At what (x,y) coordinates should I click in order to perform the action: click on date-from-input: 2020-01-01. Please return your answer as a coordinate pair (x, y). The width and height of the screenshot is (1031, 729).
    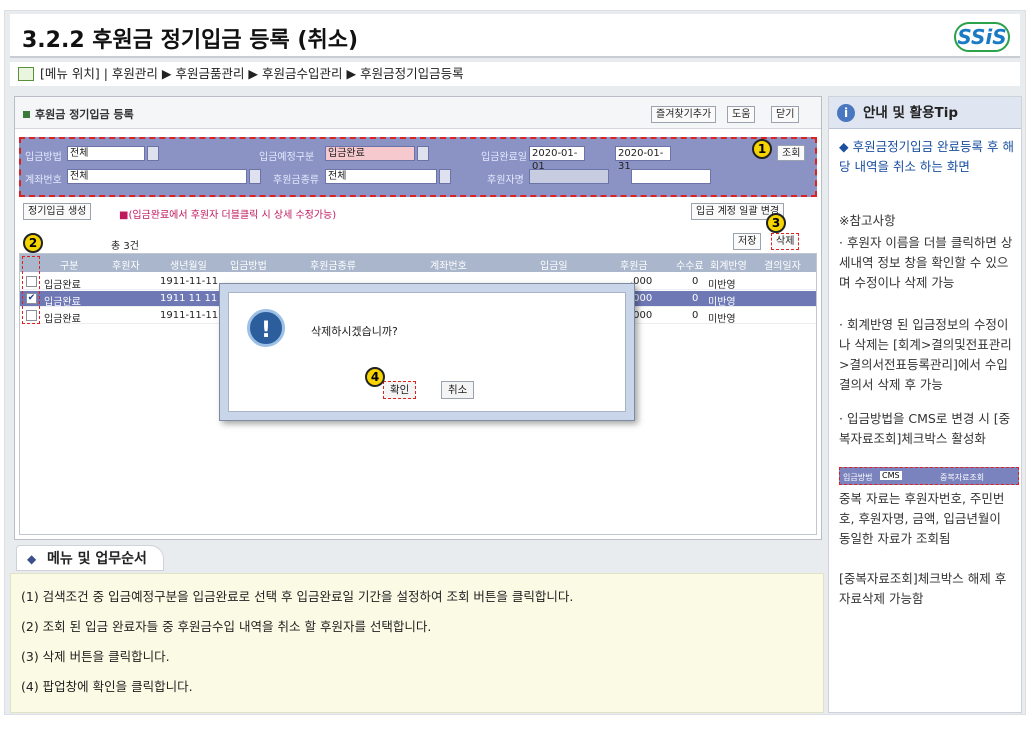
    Looking at the image, I should click on (557, 159).